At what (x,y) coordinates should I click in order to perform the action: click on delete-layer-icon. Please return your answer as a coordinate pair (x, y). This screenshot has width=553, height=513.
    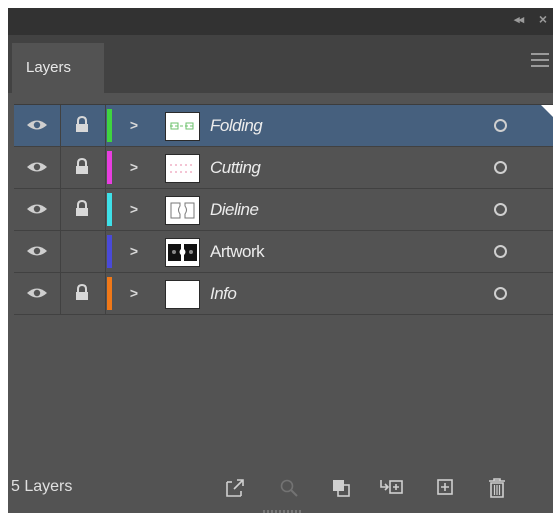
    Looking at the image, I should click on (497, 488).